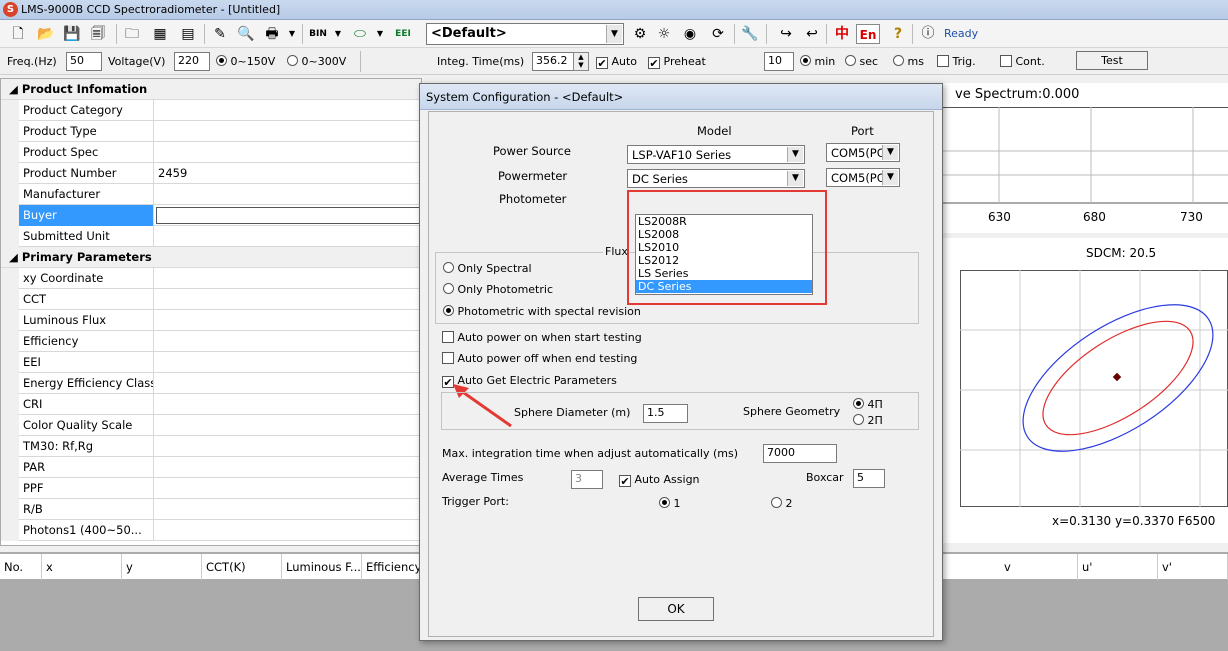 The height and width of the screenshot is (651, 1228). I want to click on trig-checkbox: Trig., so click(956, 61).